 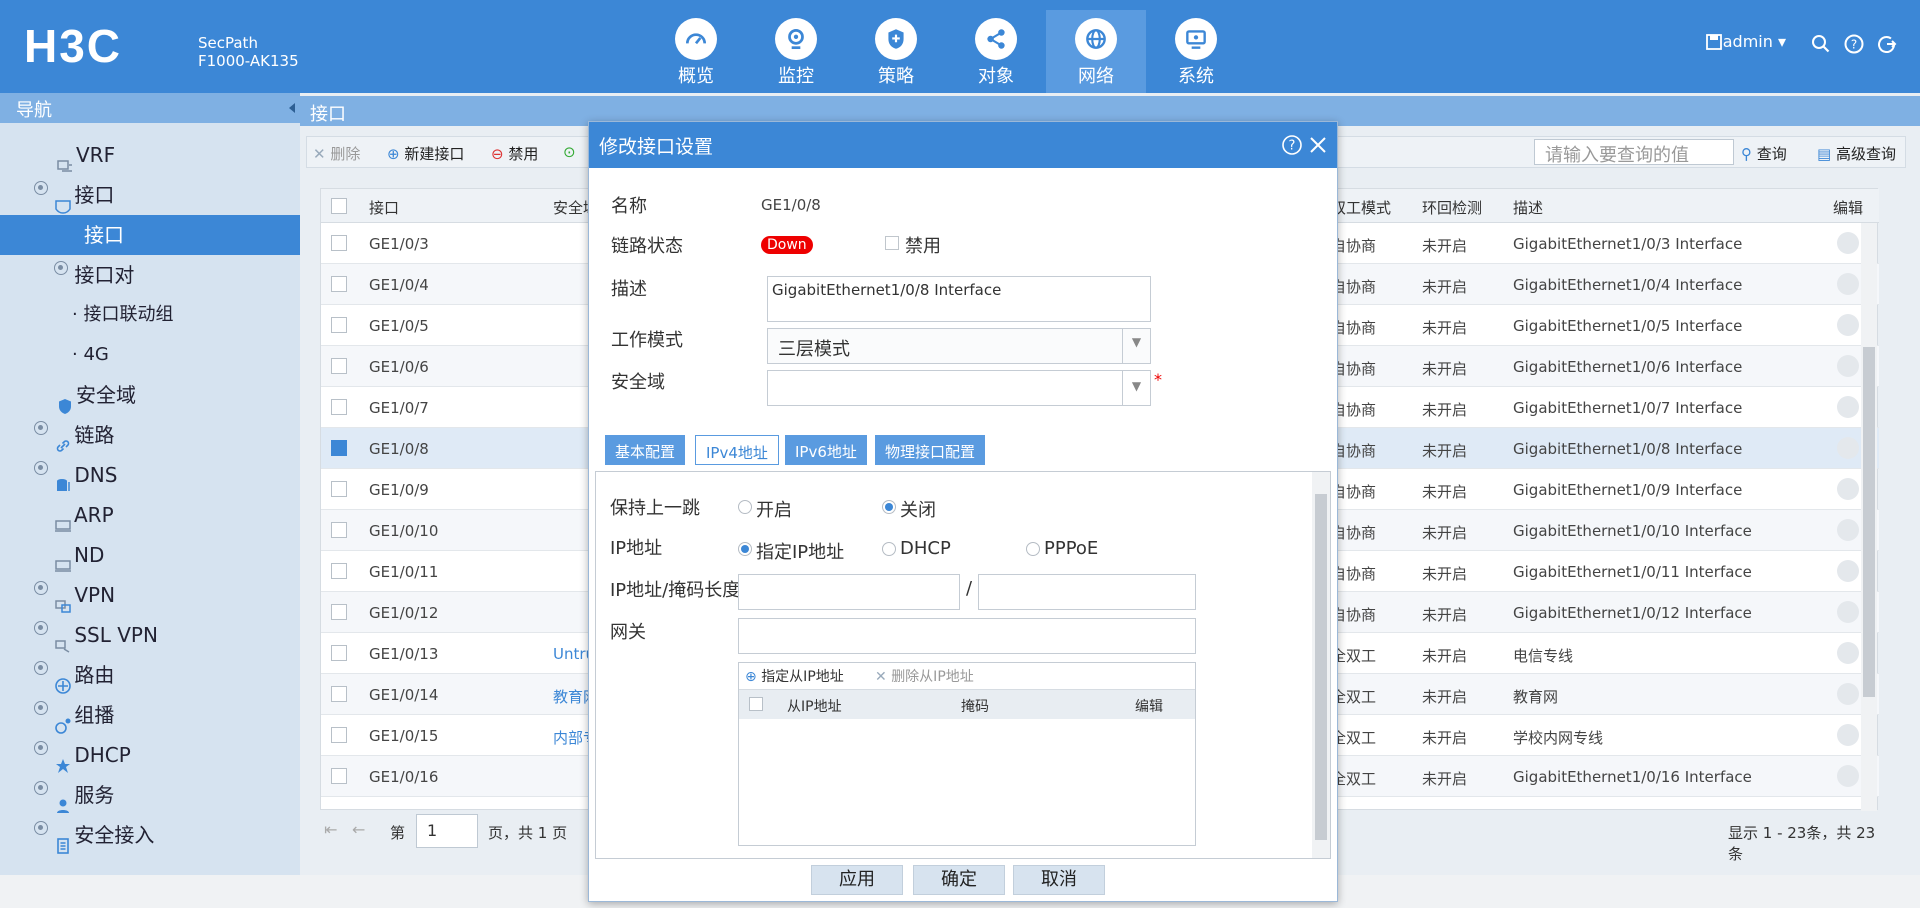 What do you see at coordinates (959, 299) in the screenshot?
I see `description-field: GigabitEthernet1/0/8 Interface` at bounding box center [959, 299].